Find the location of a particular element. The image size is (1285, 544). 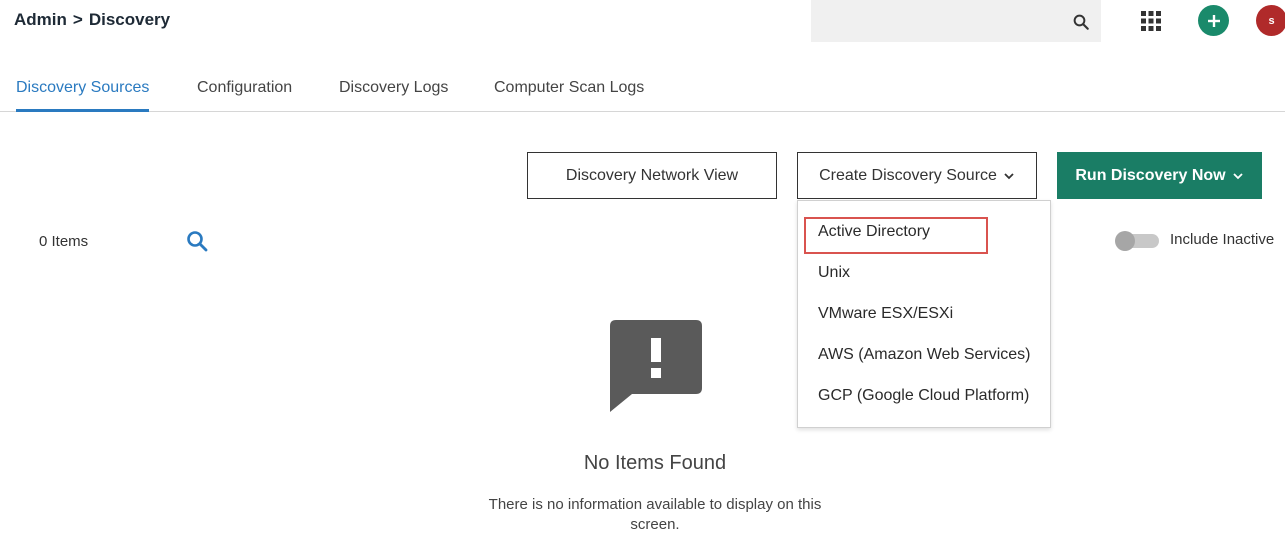

menu-item-aws: AWS (Amazon Web Services) is located at coordinates (924, 355).